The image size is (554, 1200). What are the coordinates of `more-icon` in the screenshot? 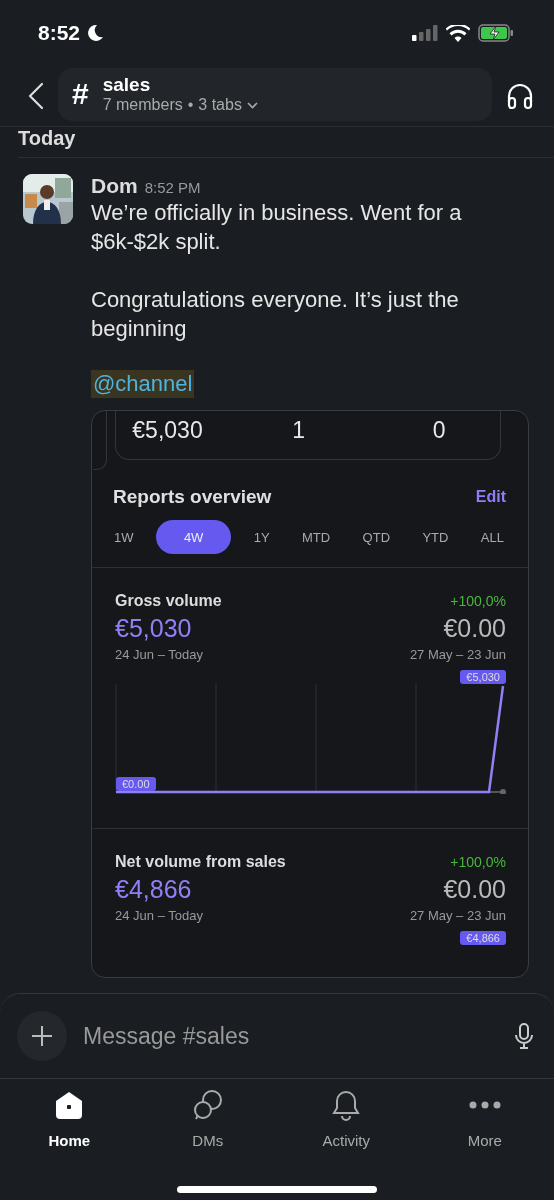 It's located at (484, 1105).